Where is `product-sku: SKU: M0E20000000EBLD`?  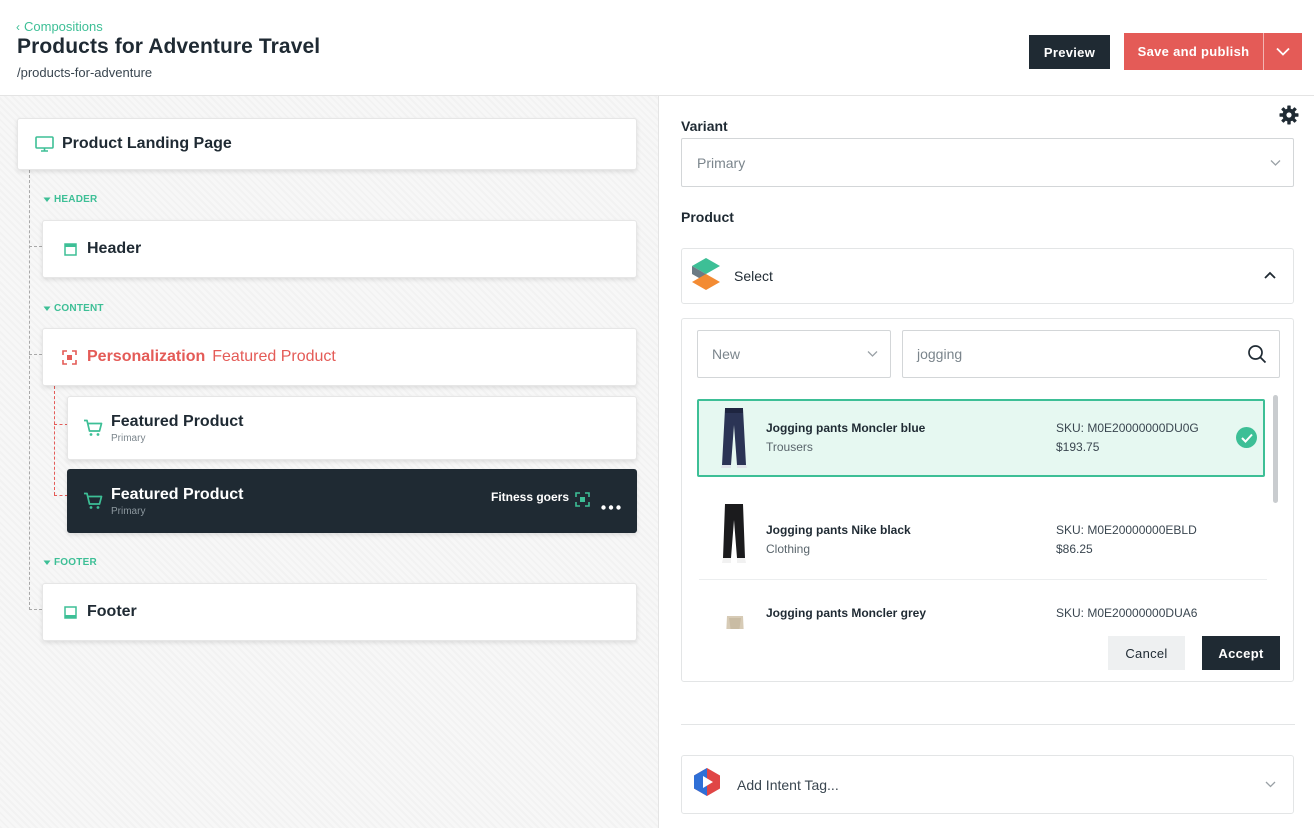
product-sku: SKU: M0E20000000EBLD is located at coordinates (1126, 530).